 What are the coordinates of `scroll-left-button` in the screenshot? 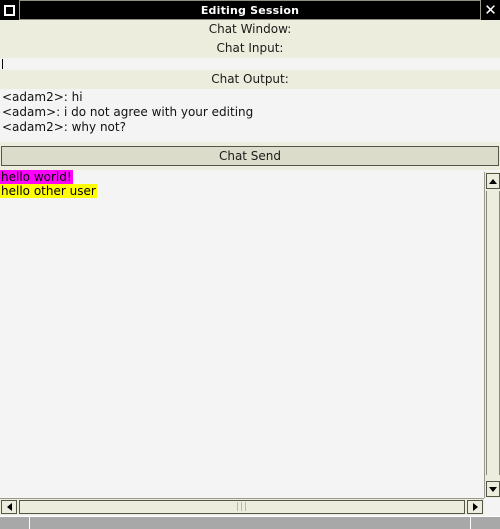 It's located at (9, 507).